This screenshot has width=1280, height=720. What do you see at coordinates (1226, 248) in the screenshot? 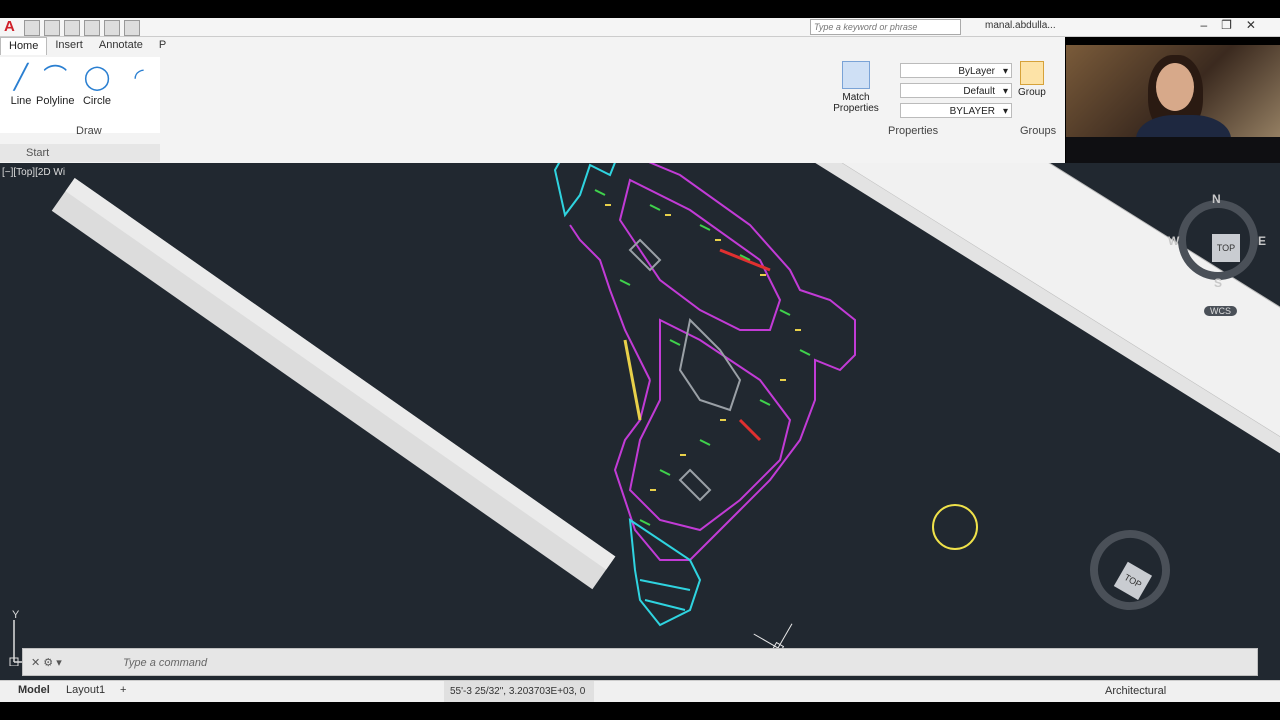
I see `viewcube-top: TOP` at bounding box center [1226, 248].